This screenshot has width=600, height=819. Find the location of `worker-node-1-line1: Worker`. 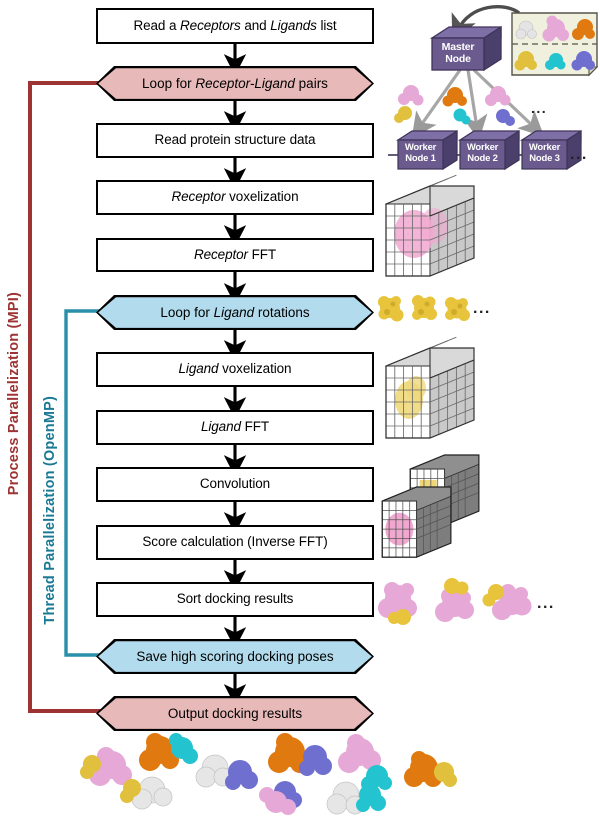

worker-node-1-line1: Worker is located at coordinates (420, 148).